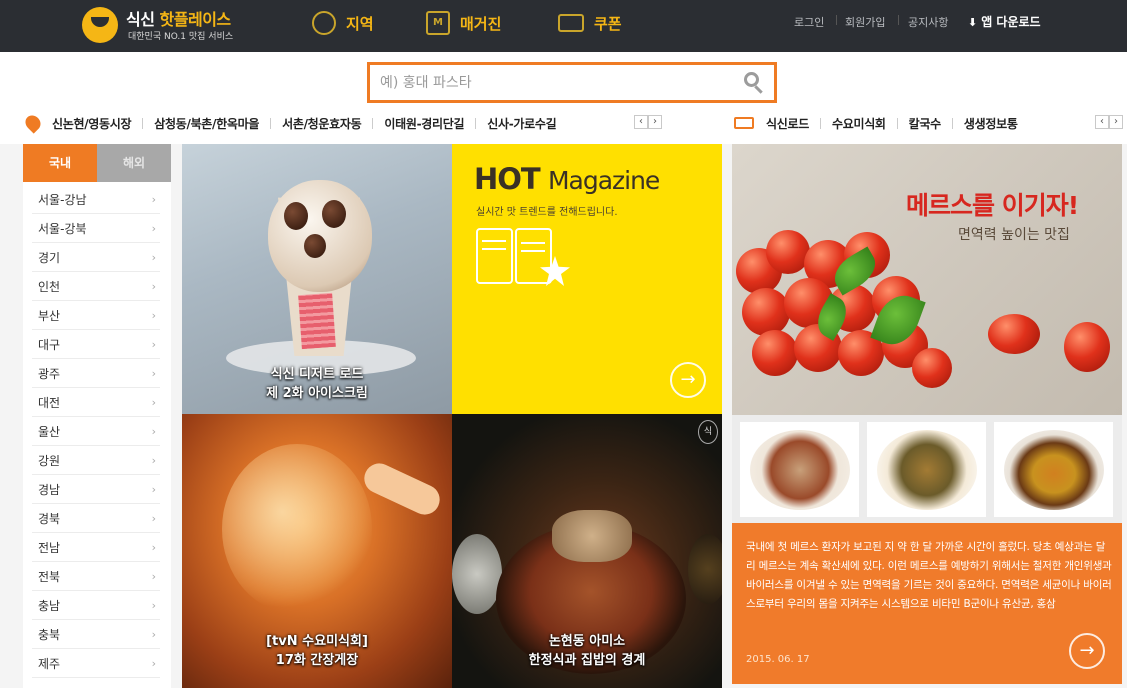 The height and width of the screenshot is (688, 1127). What do you see at coordinates (991, 123) in the screenshot?
I see `quick-theme-item: 생생정보통` at bounding box center [991, 123].